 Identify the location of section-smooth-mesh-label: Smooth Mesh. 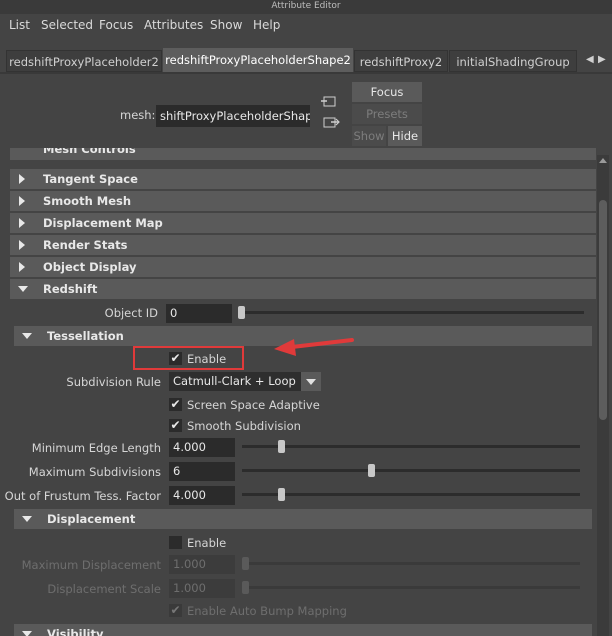
(87, 201).